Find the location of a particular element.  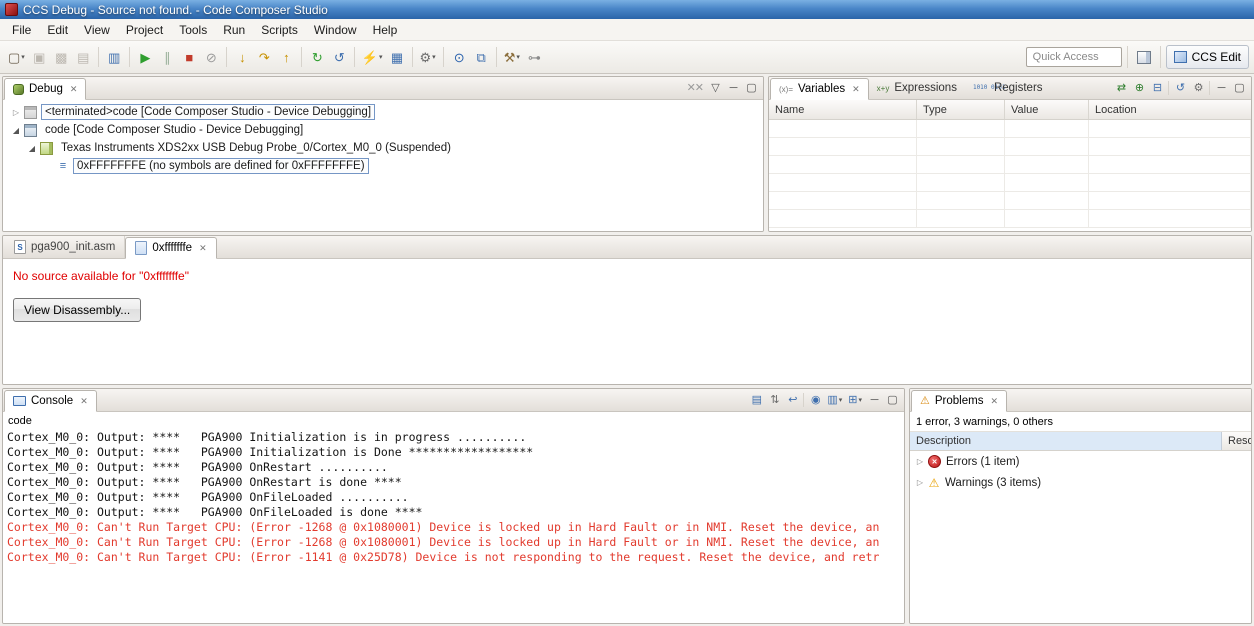

suspend-button: ∥ is located at coordinates (167, 57).